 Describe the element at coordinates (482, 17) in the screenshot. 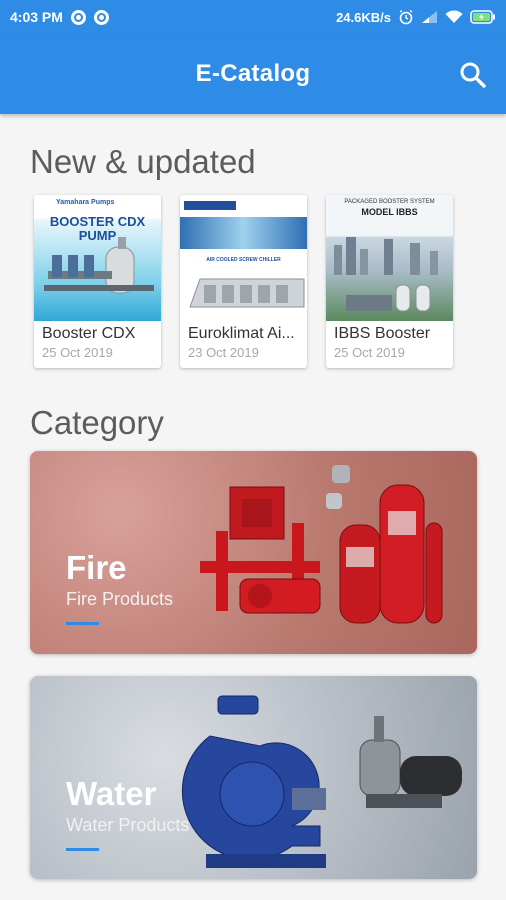

I see `battery-charging-icon` at that location.